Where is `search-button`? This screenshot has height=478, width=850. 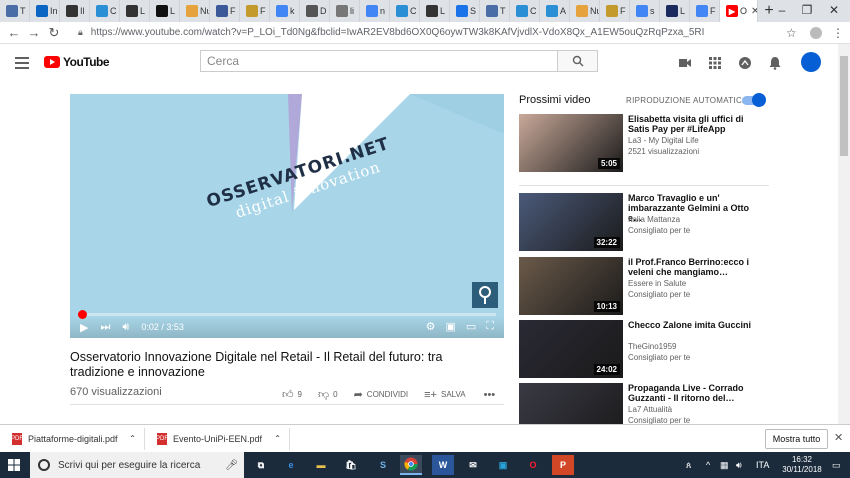
search-button is located at coordinates (577, 61).